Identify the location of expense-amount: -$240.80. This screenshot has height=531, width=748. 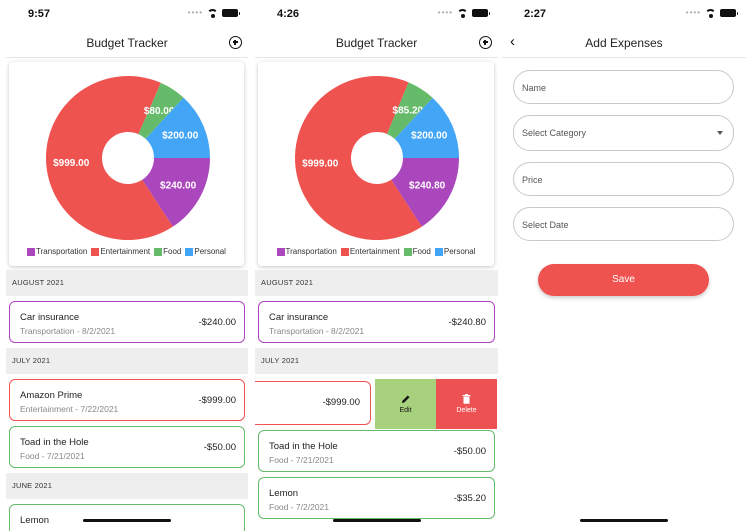
(467, 322).